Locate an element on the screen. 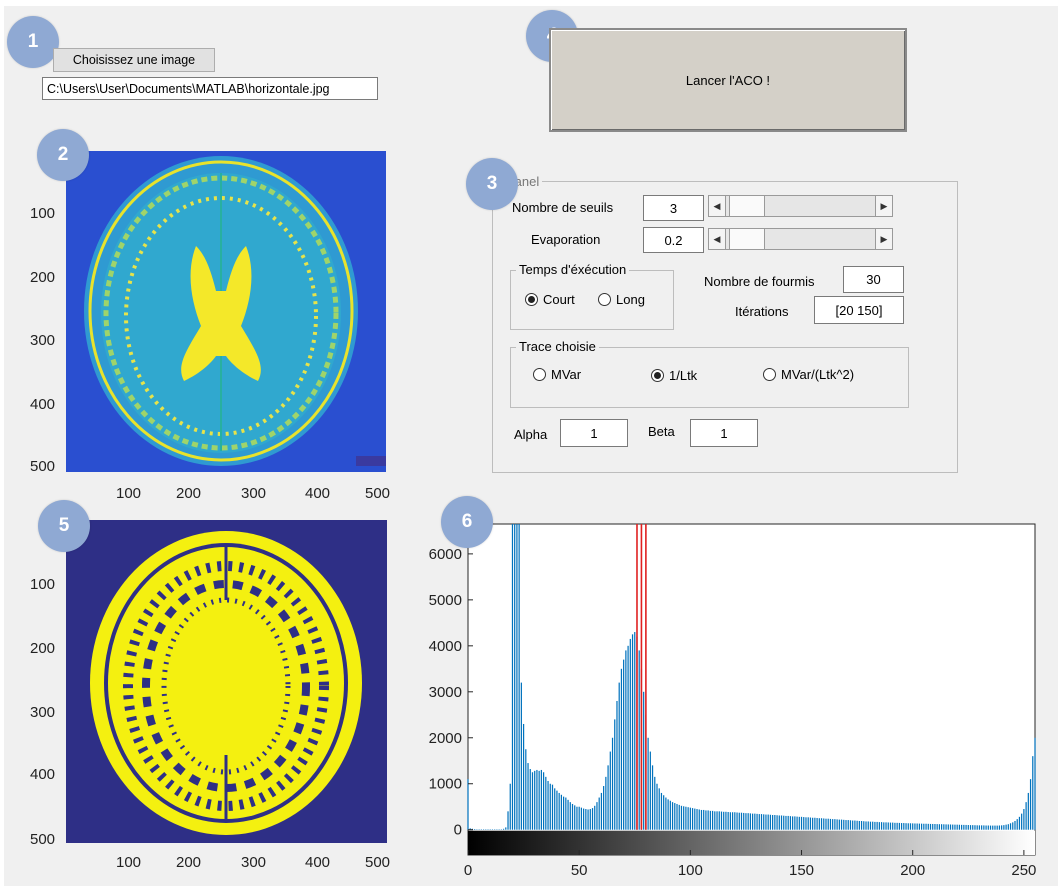 Image resolution: width=1062 pixels, height=889 pixels. orig-x-tick-300: 300 is located at coordinates (254, 493).